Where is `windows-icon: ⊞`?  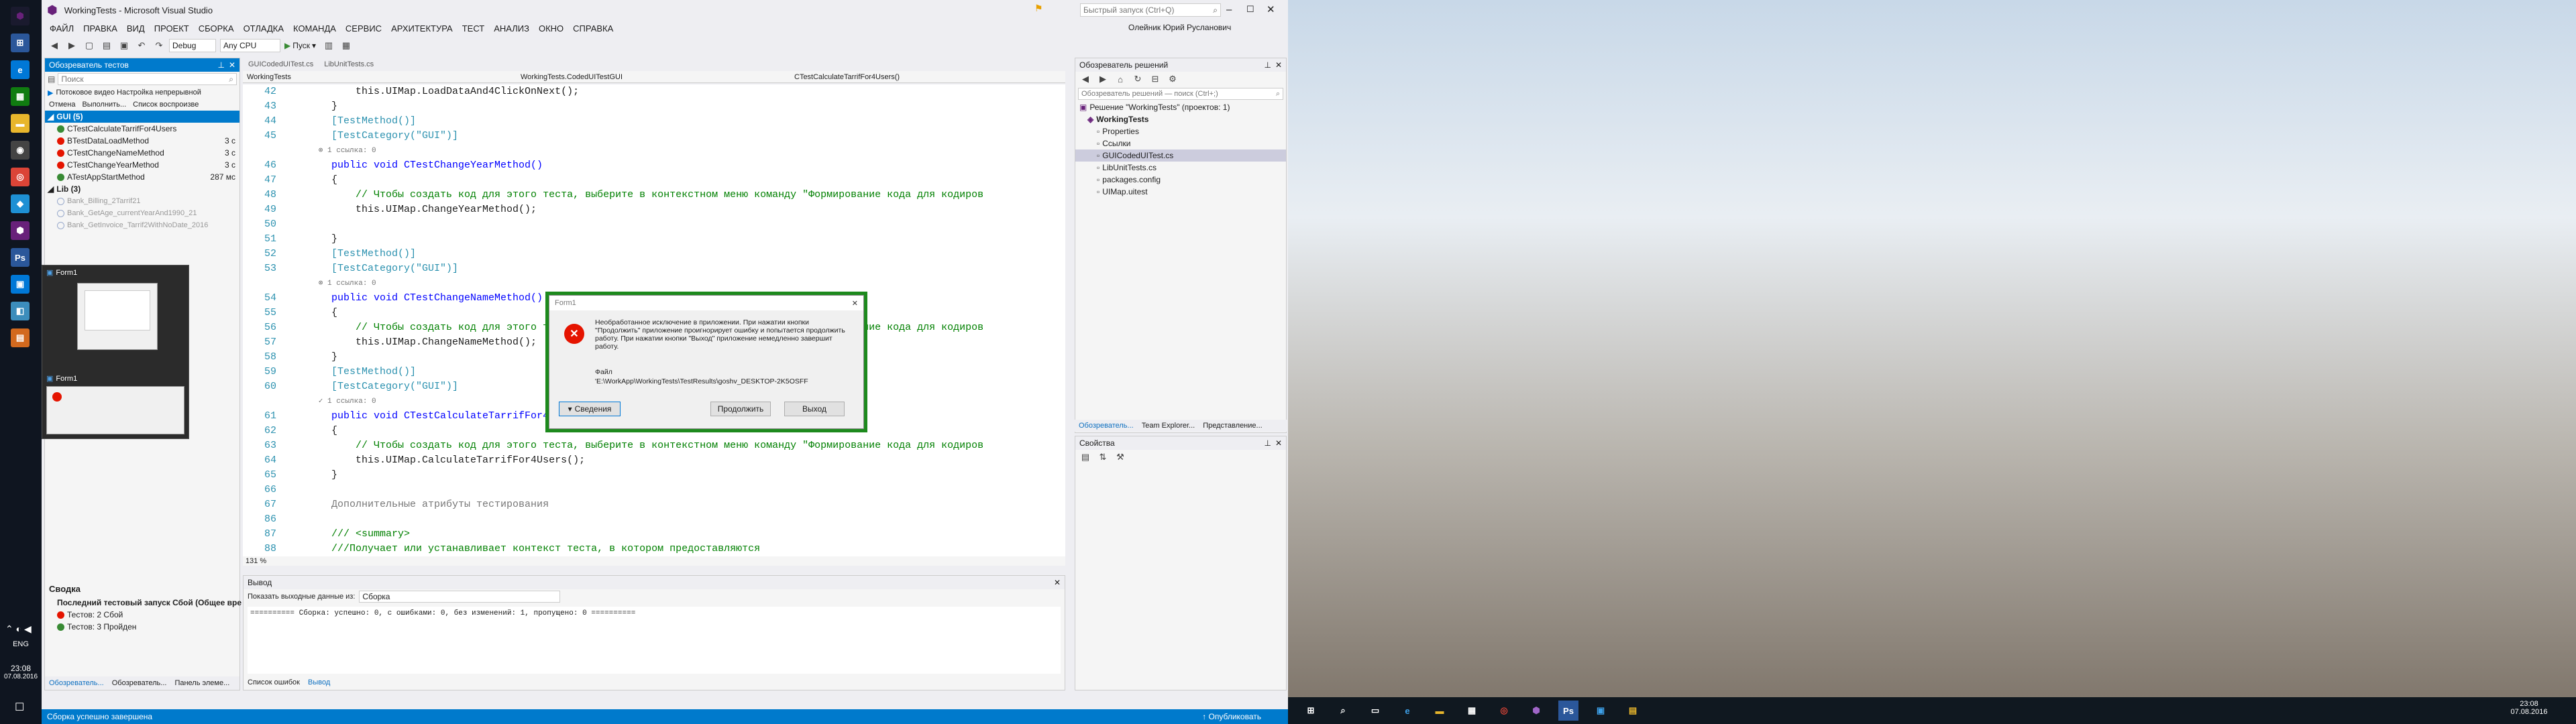
windows-icon: ⊞ is located at coordinates (20, 43).